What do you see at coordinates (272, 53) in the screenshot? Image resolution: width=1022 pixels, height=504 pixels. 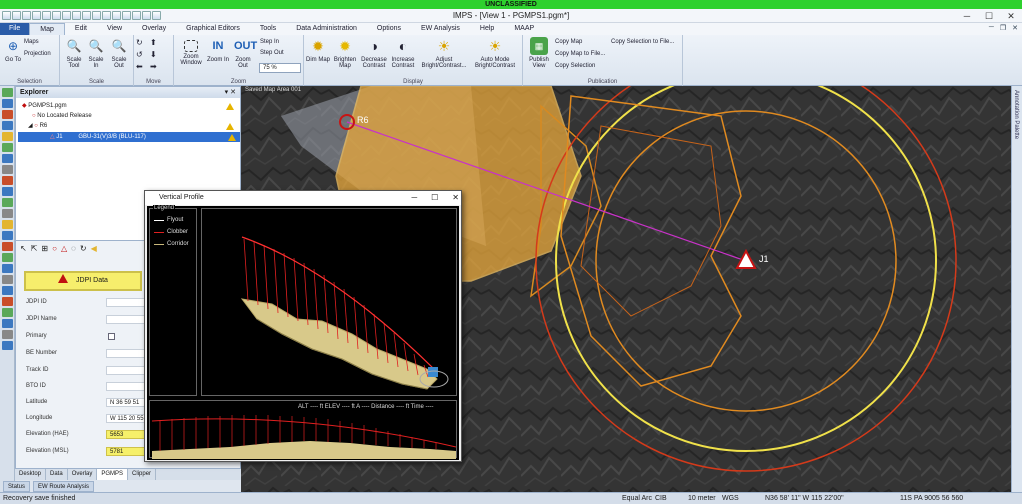 I see `step-out-button: Step Out` at bounding box center [272, 53].